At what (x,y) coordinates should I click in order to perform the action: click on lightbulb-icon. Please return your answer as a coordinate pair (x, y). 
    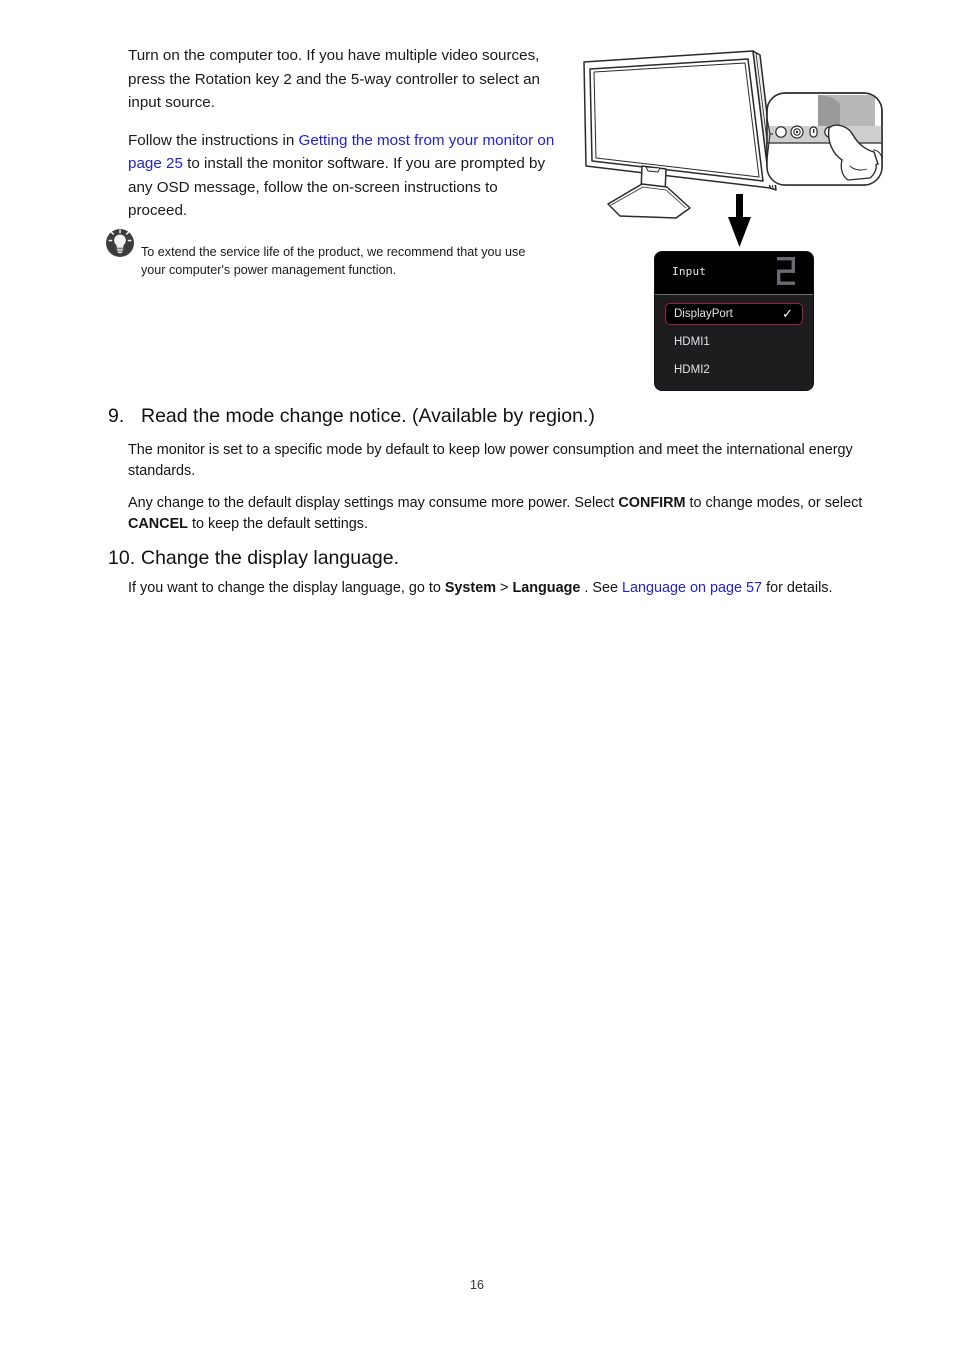
    Looking at the image, I should click on (120, 243).